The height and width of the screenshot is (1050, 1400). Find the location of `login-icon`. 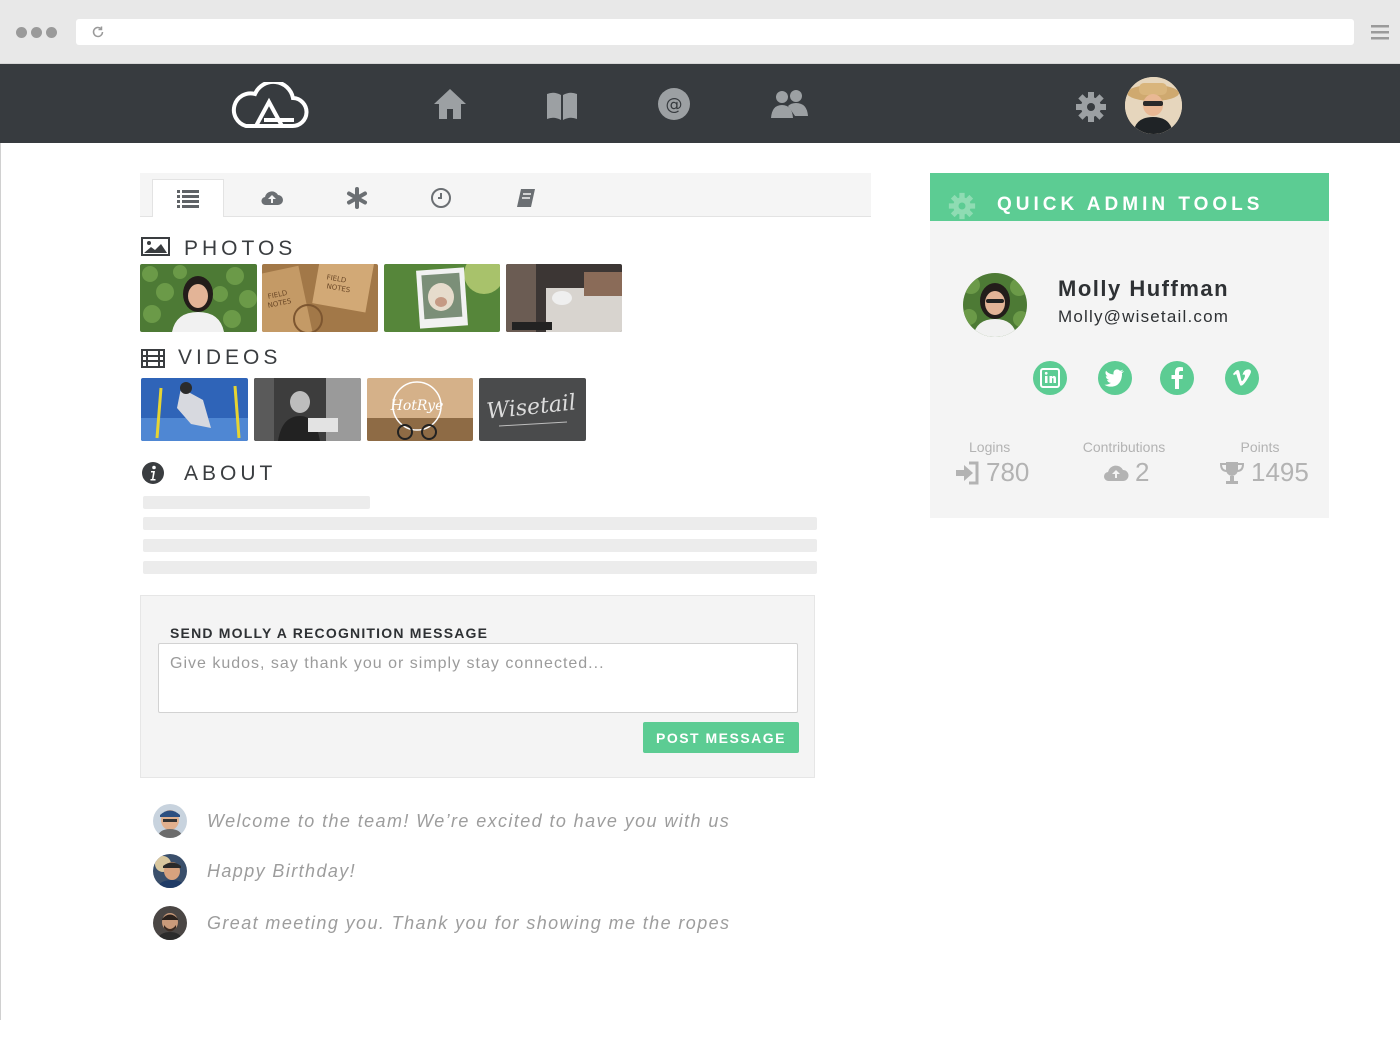

login-icon is located at coordinates (967, 472).